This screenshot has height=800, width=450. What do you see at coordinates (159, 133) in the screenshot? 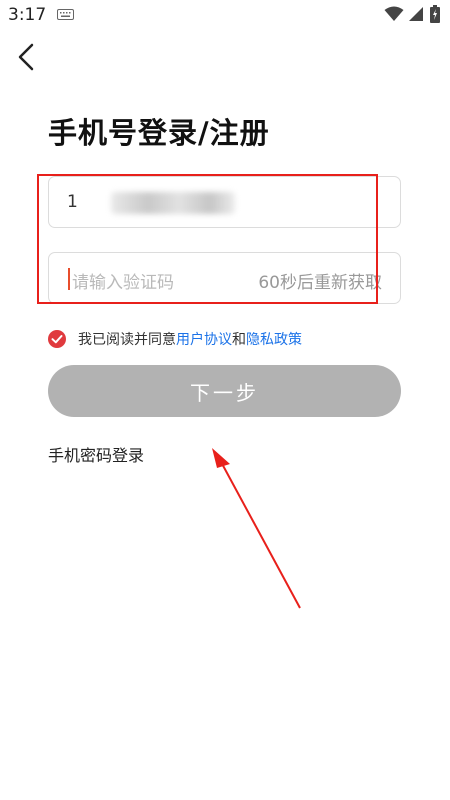
I see `page-title: 手机号登录/注册` at bounding box center [159, 133].